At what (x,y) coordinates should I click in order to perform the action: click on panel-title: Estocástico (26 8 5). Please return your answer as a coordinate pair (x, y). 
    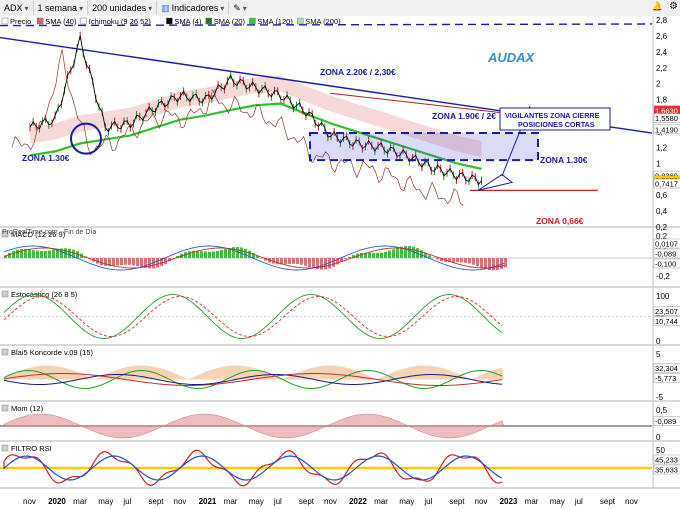
    Looking at the image, I should click on (44, 294).